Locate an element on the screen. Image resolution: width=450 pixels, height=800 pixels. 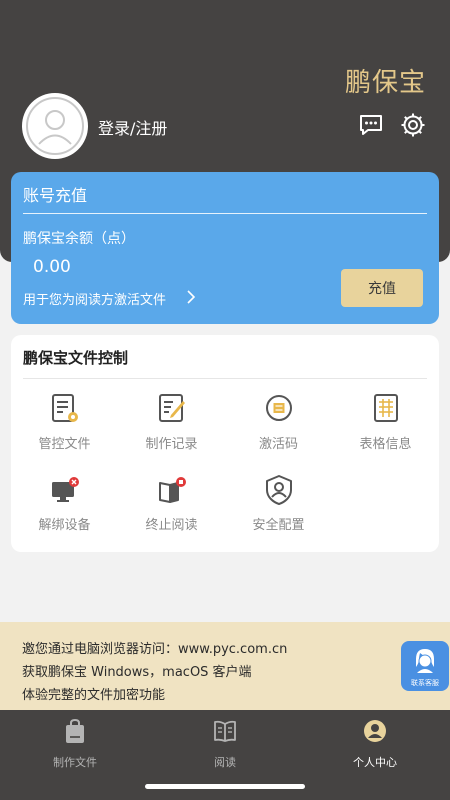
recharge-title: 账号充值 is located at coordinates (55, 195).